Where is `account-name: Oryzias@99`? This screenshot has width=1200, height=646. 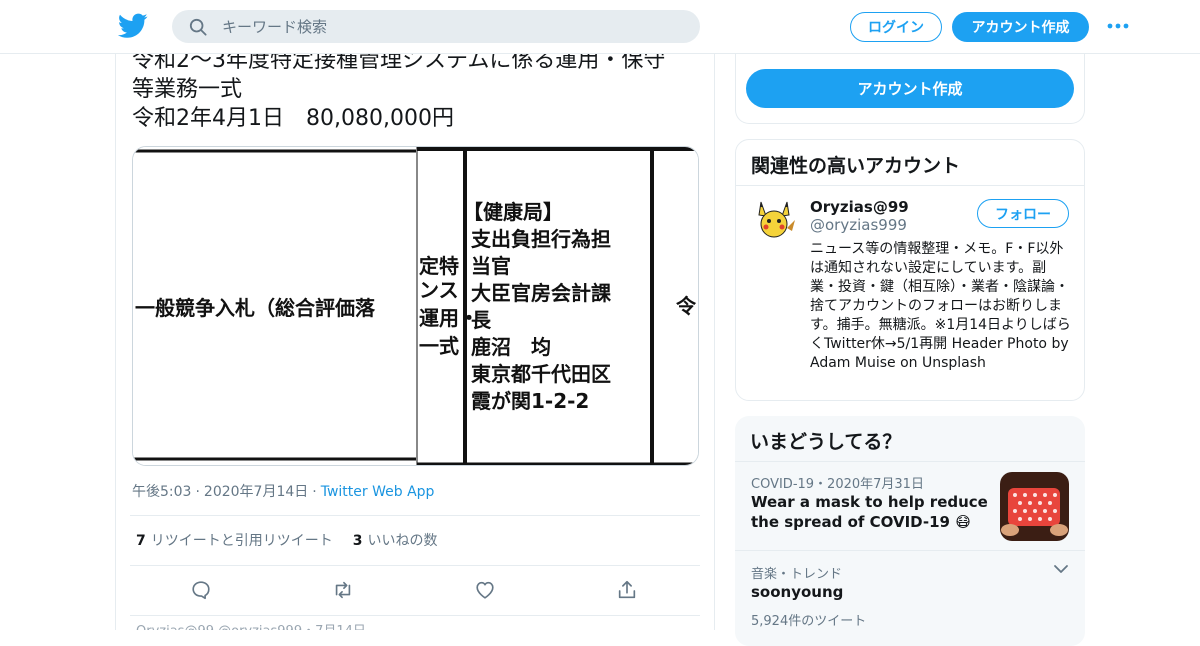
account-name: Oryzias@99 is located at coordinates (859, 207).